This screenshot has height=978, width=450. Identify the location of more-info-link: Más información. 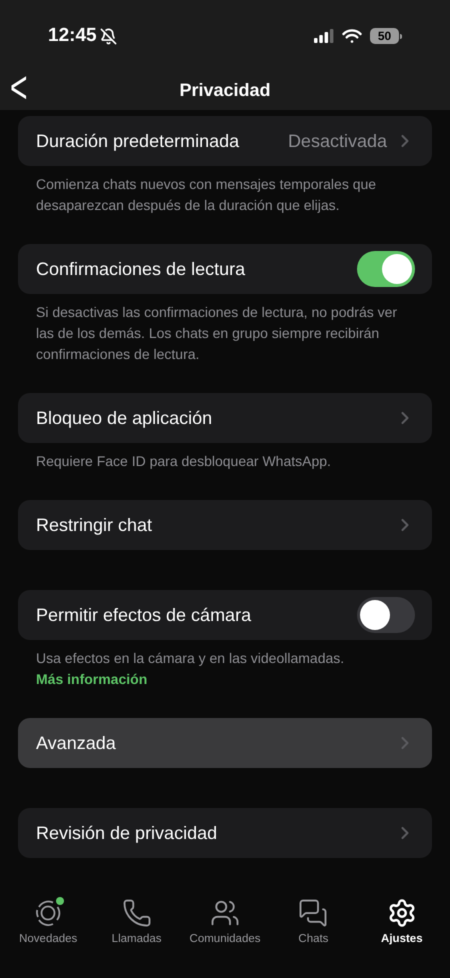
(92, 679).